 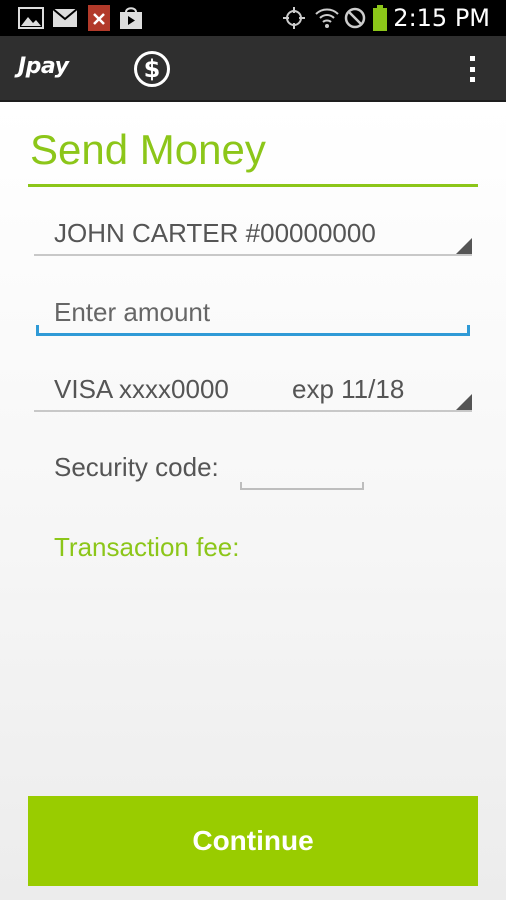 I want to click on action-bar: Jpay $, so click(x=253, y=69).